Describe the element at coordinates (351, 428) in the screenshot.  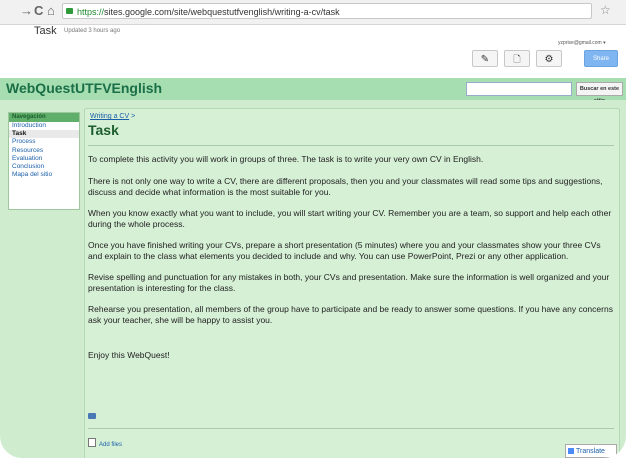
I see `attachments-divider` at that location.